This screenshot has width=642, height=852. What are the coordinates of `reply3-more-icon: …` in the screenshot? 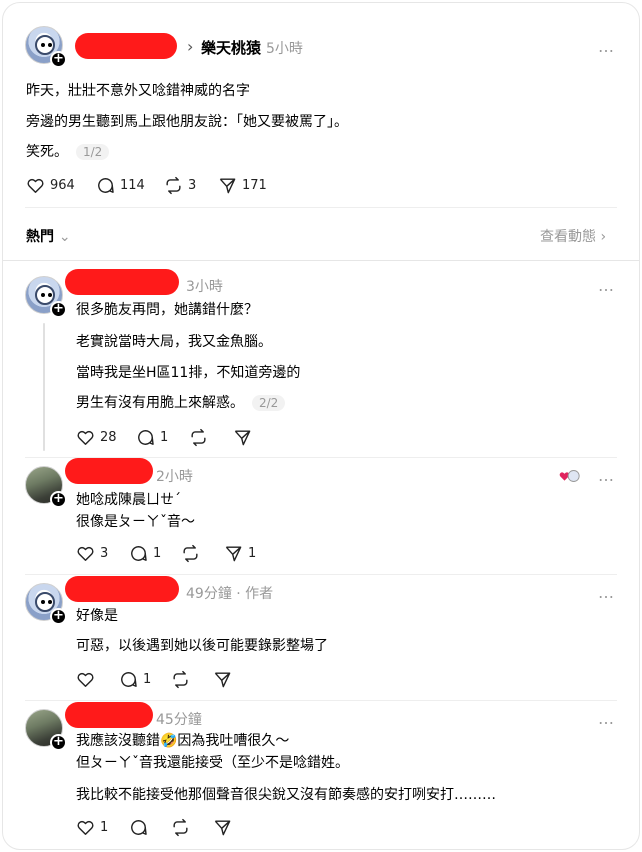 It's located at (606, 592).